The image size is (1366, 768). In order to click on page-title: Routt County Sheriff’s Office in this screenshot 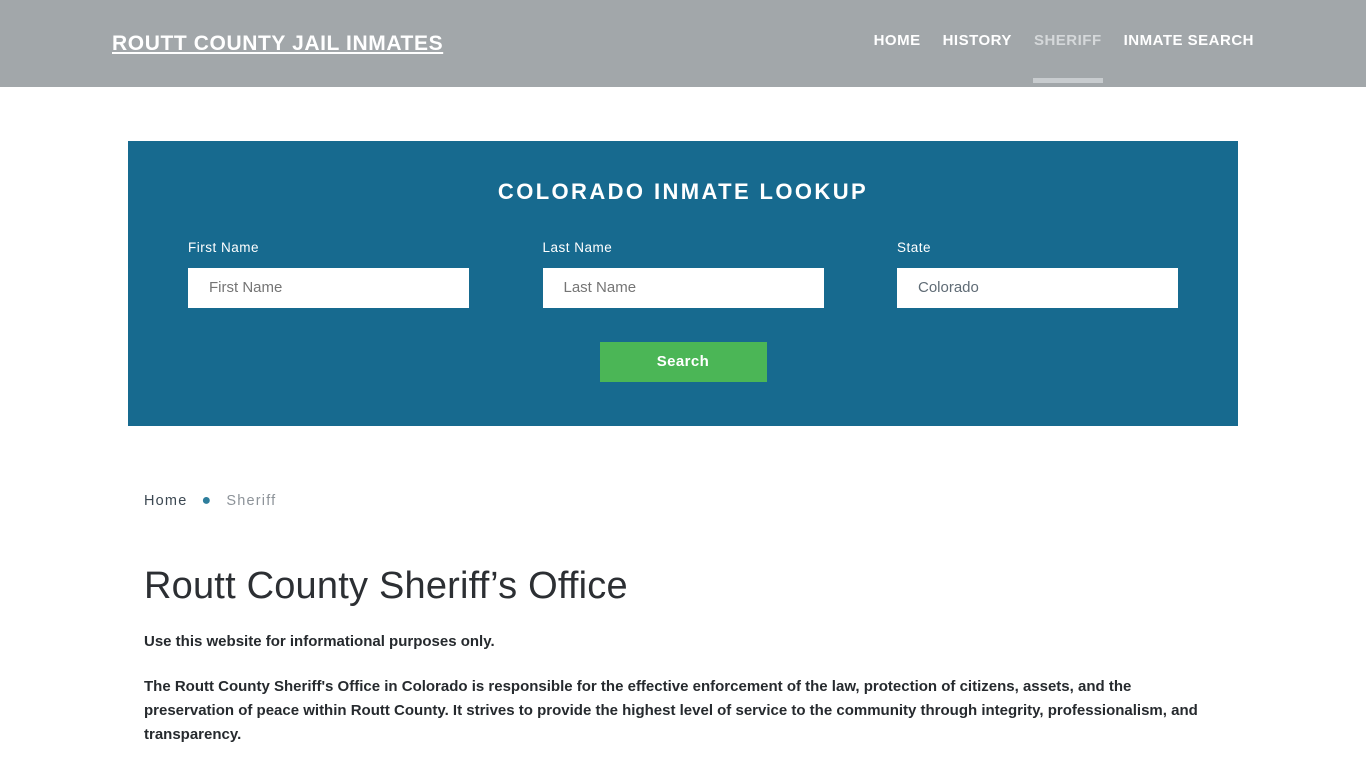, I will do `click(386, 586)`.